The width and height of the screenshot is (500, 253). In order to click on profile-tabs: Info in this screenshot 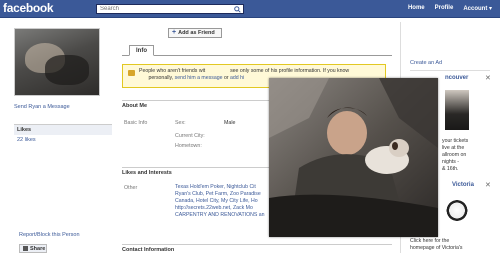, I will do `click(257, 50)`.